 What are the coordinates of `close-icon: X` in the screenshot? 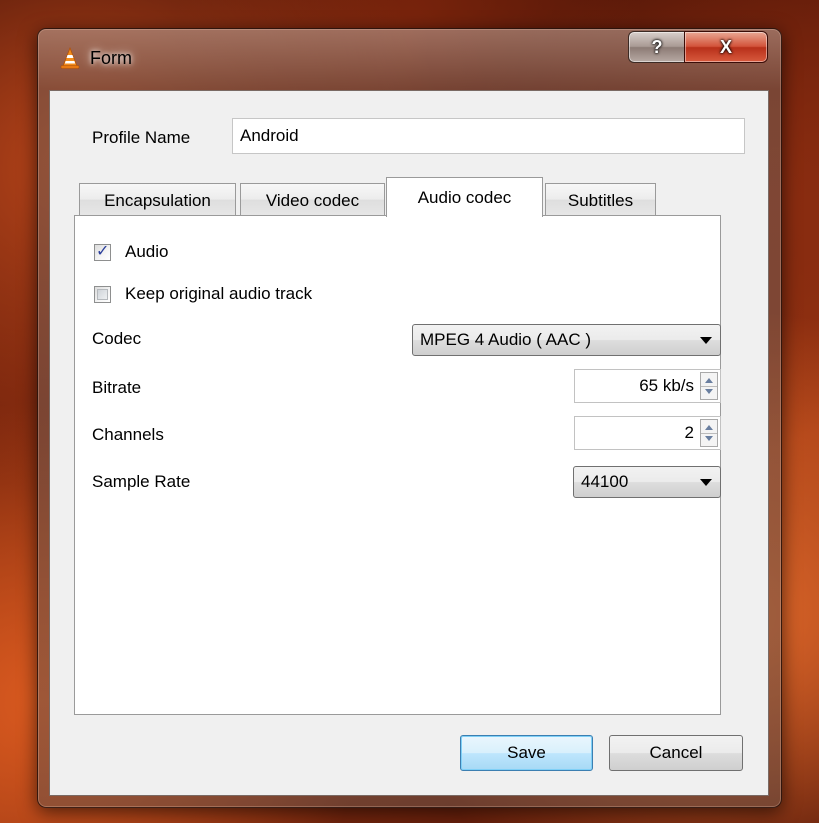 It's located at (725, 47).